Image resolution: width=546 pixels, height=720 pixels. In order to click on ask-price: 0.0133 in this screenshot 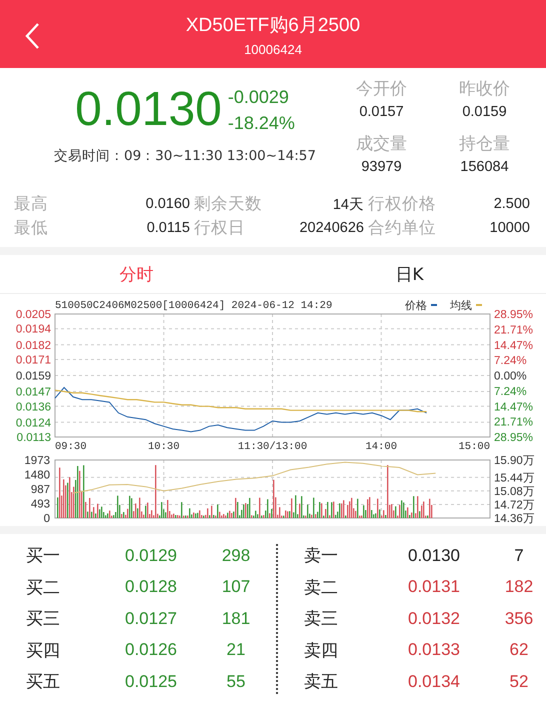, I will do `click(434, 650)`.